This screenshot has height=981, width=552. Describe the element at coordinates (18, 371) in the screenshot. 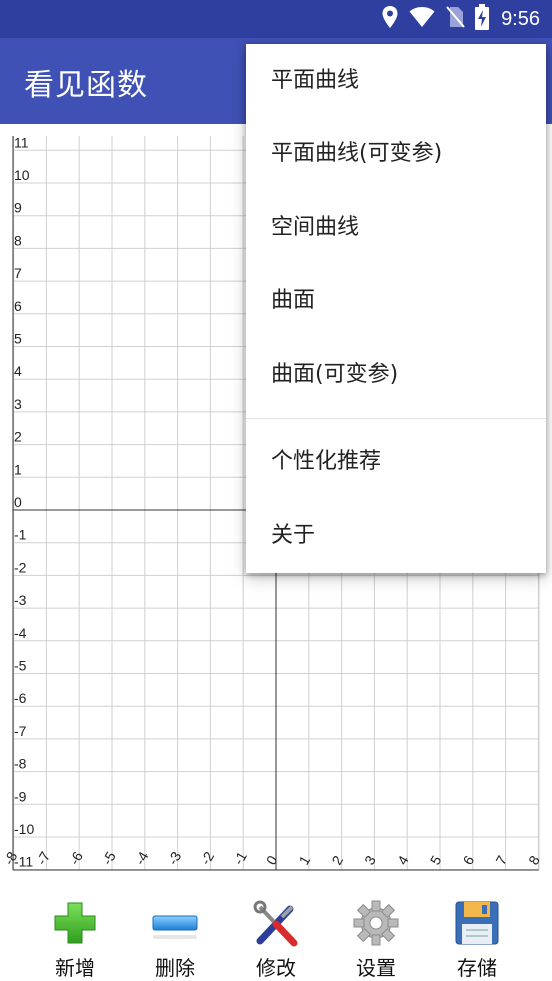

I see `y-tick-label: 4` at that location.